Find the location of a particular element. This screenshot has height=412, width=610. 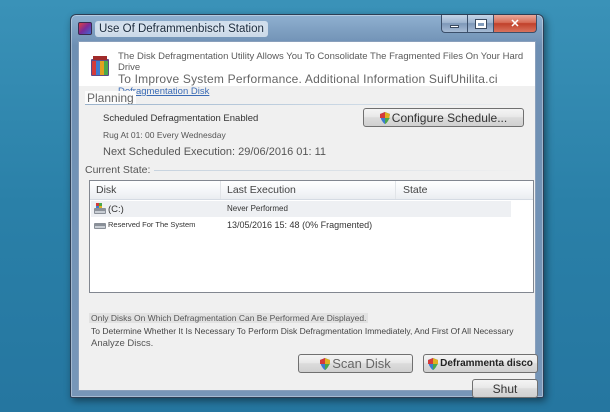

caption-buttons: ✕ is located at coordinates (489, 24).